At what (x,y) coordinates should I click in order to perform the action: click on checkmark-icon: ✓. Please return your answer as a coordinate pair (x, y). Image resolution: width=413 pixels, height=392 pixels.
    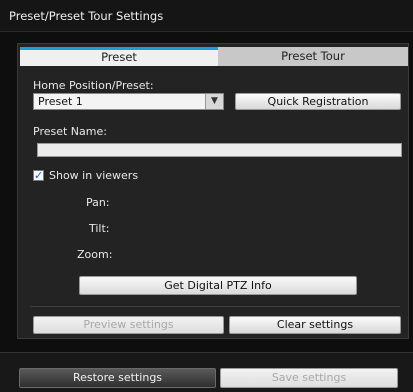
    Looking at the image, I should click on (39, 175).